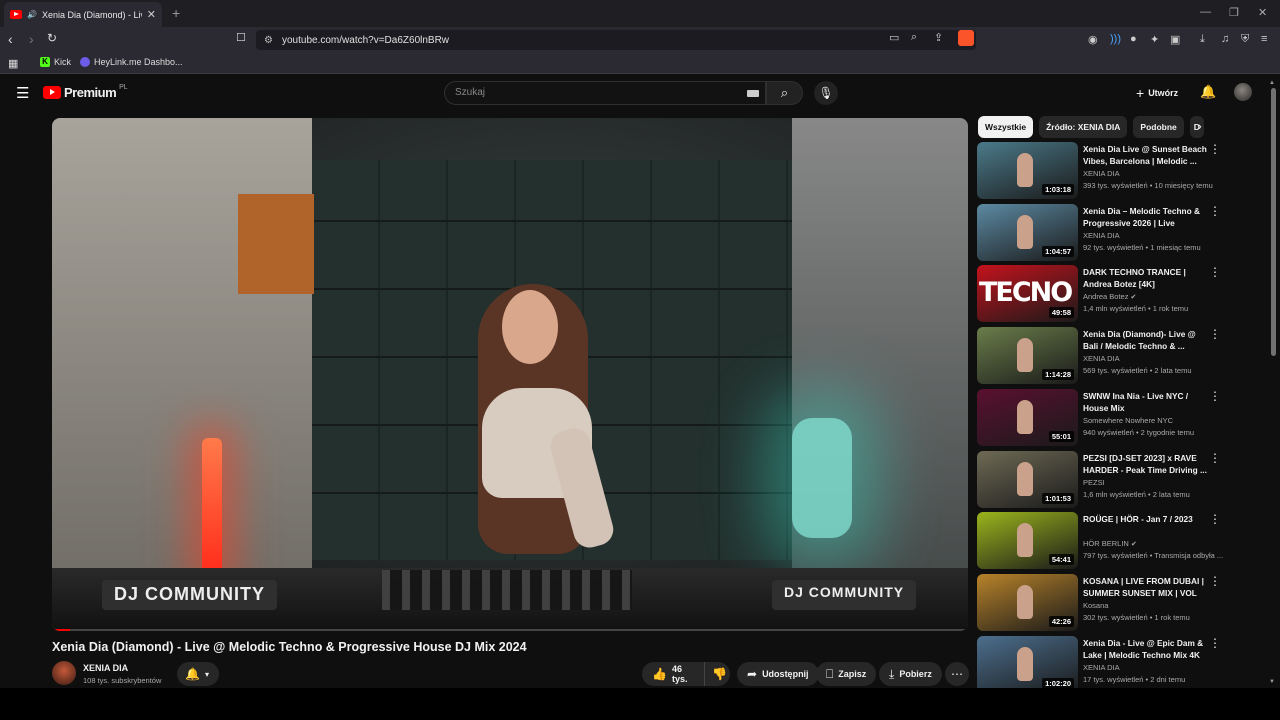 This screenshot has height=720, width=1280. What do you see at coordinates (957, 674) in the screenshot?
I see `more-actions-button: ⋯` at bounding box center [957, 674].